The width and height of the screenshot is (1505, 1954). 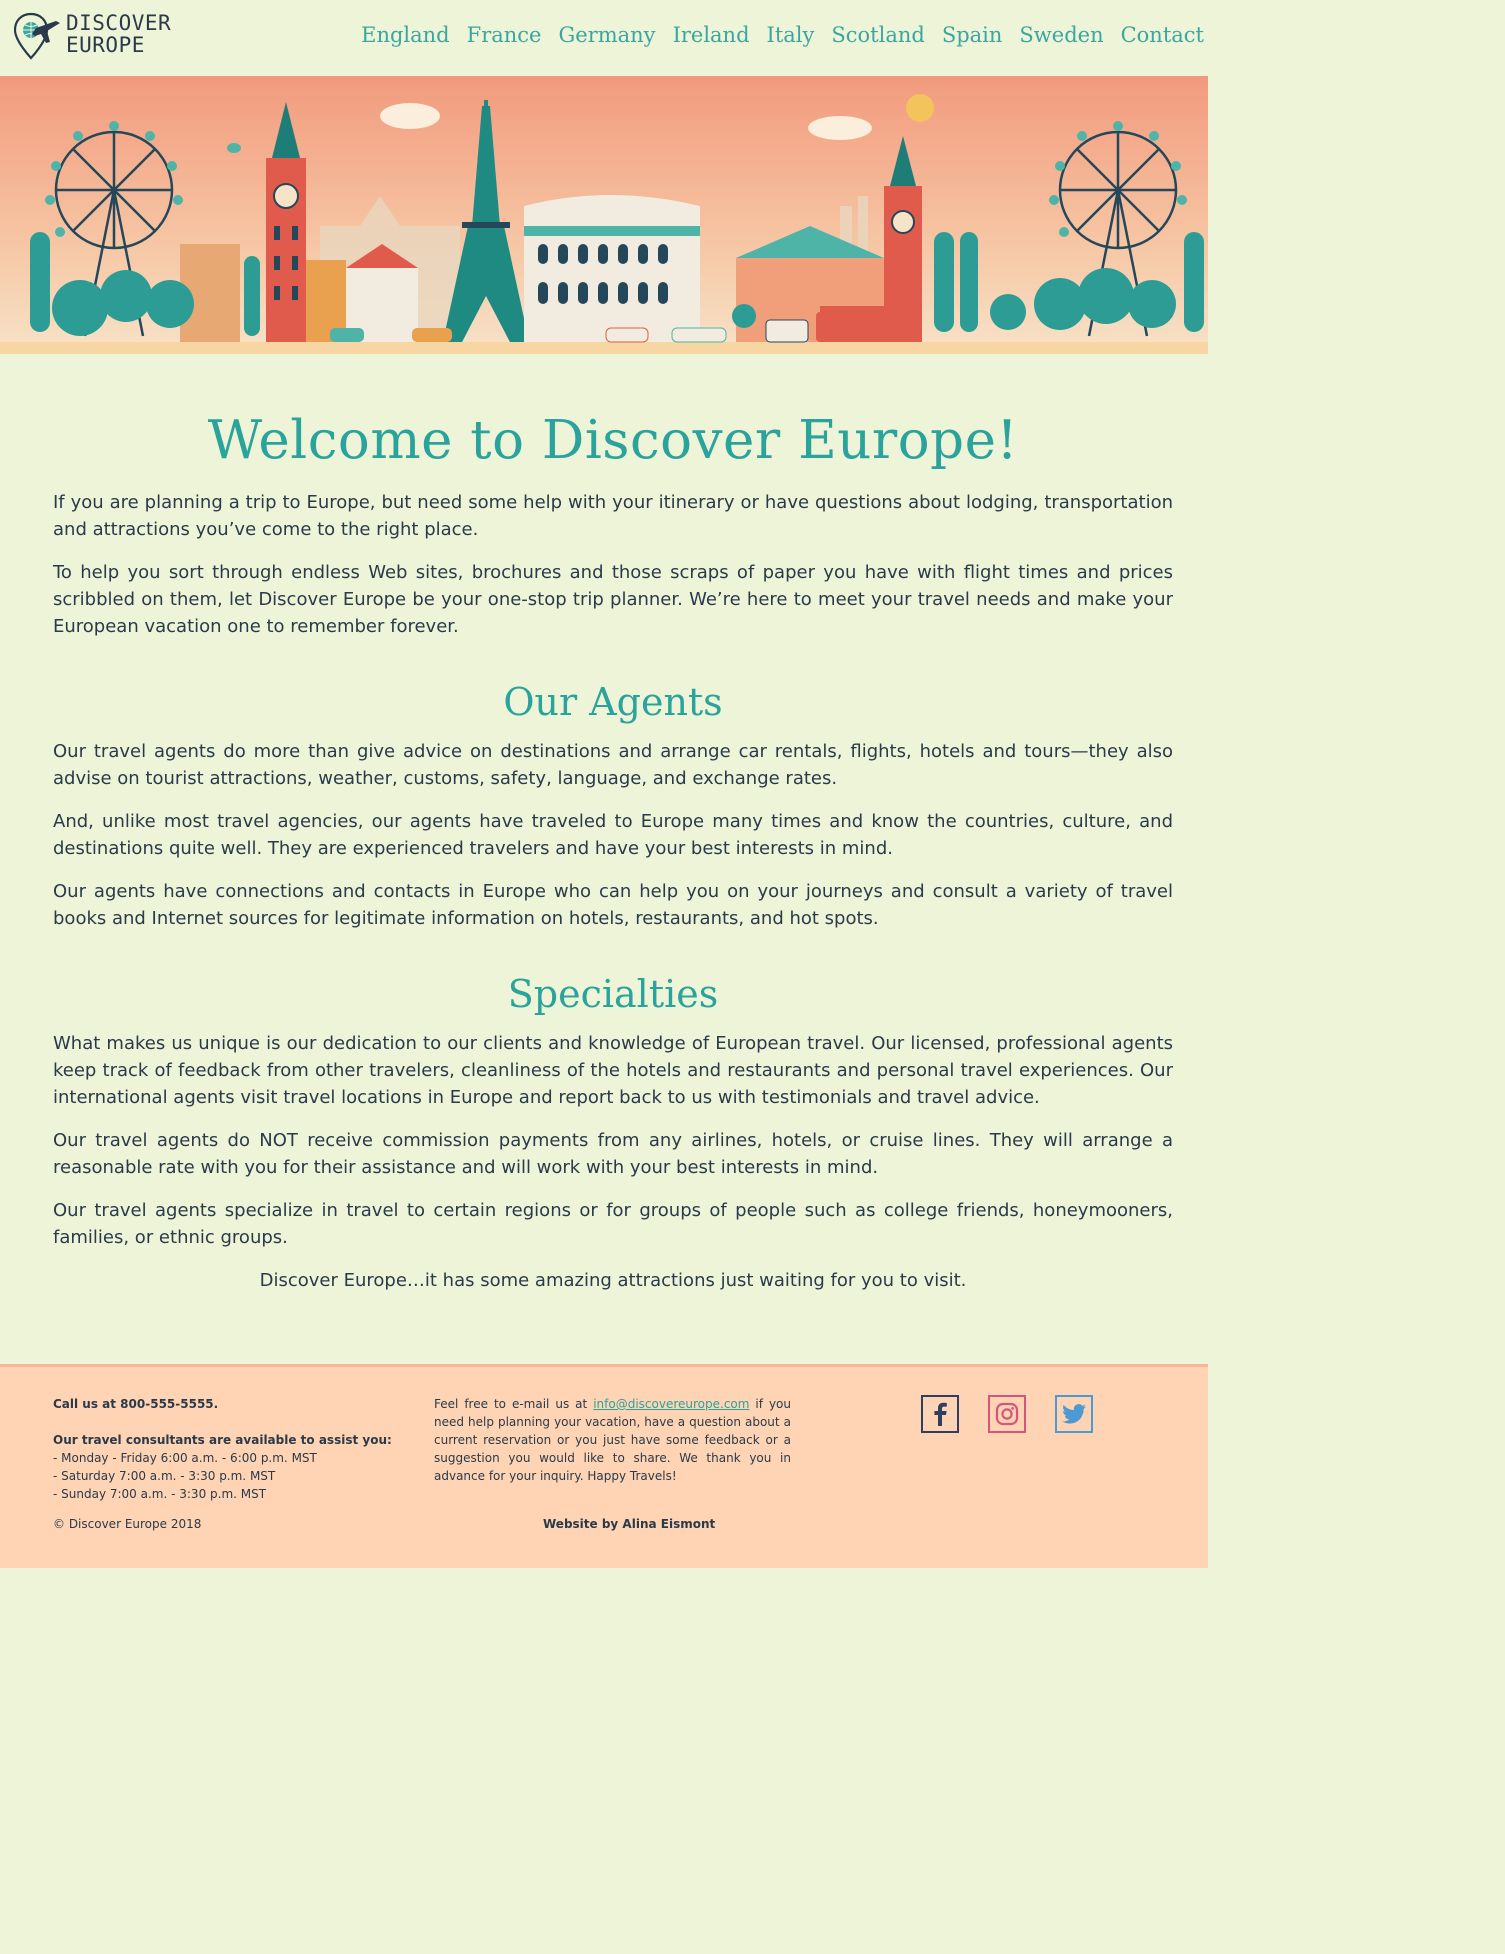 What do you see at coordinates (972, 35) in the screenshot?
I see `nav-spain: Spain` at bounding box center [972, 35].